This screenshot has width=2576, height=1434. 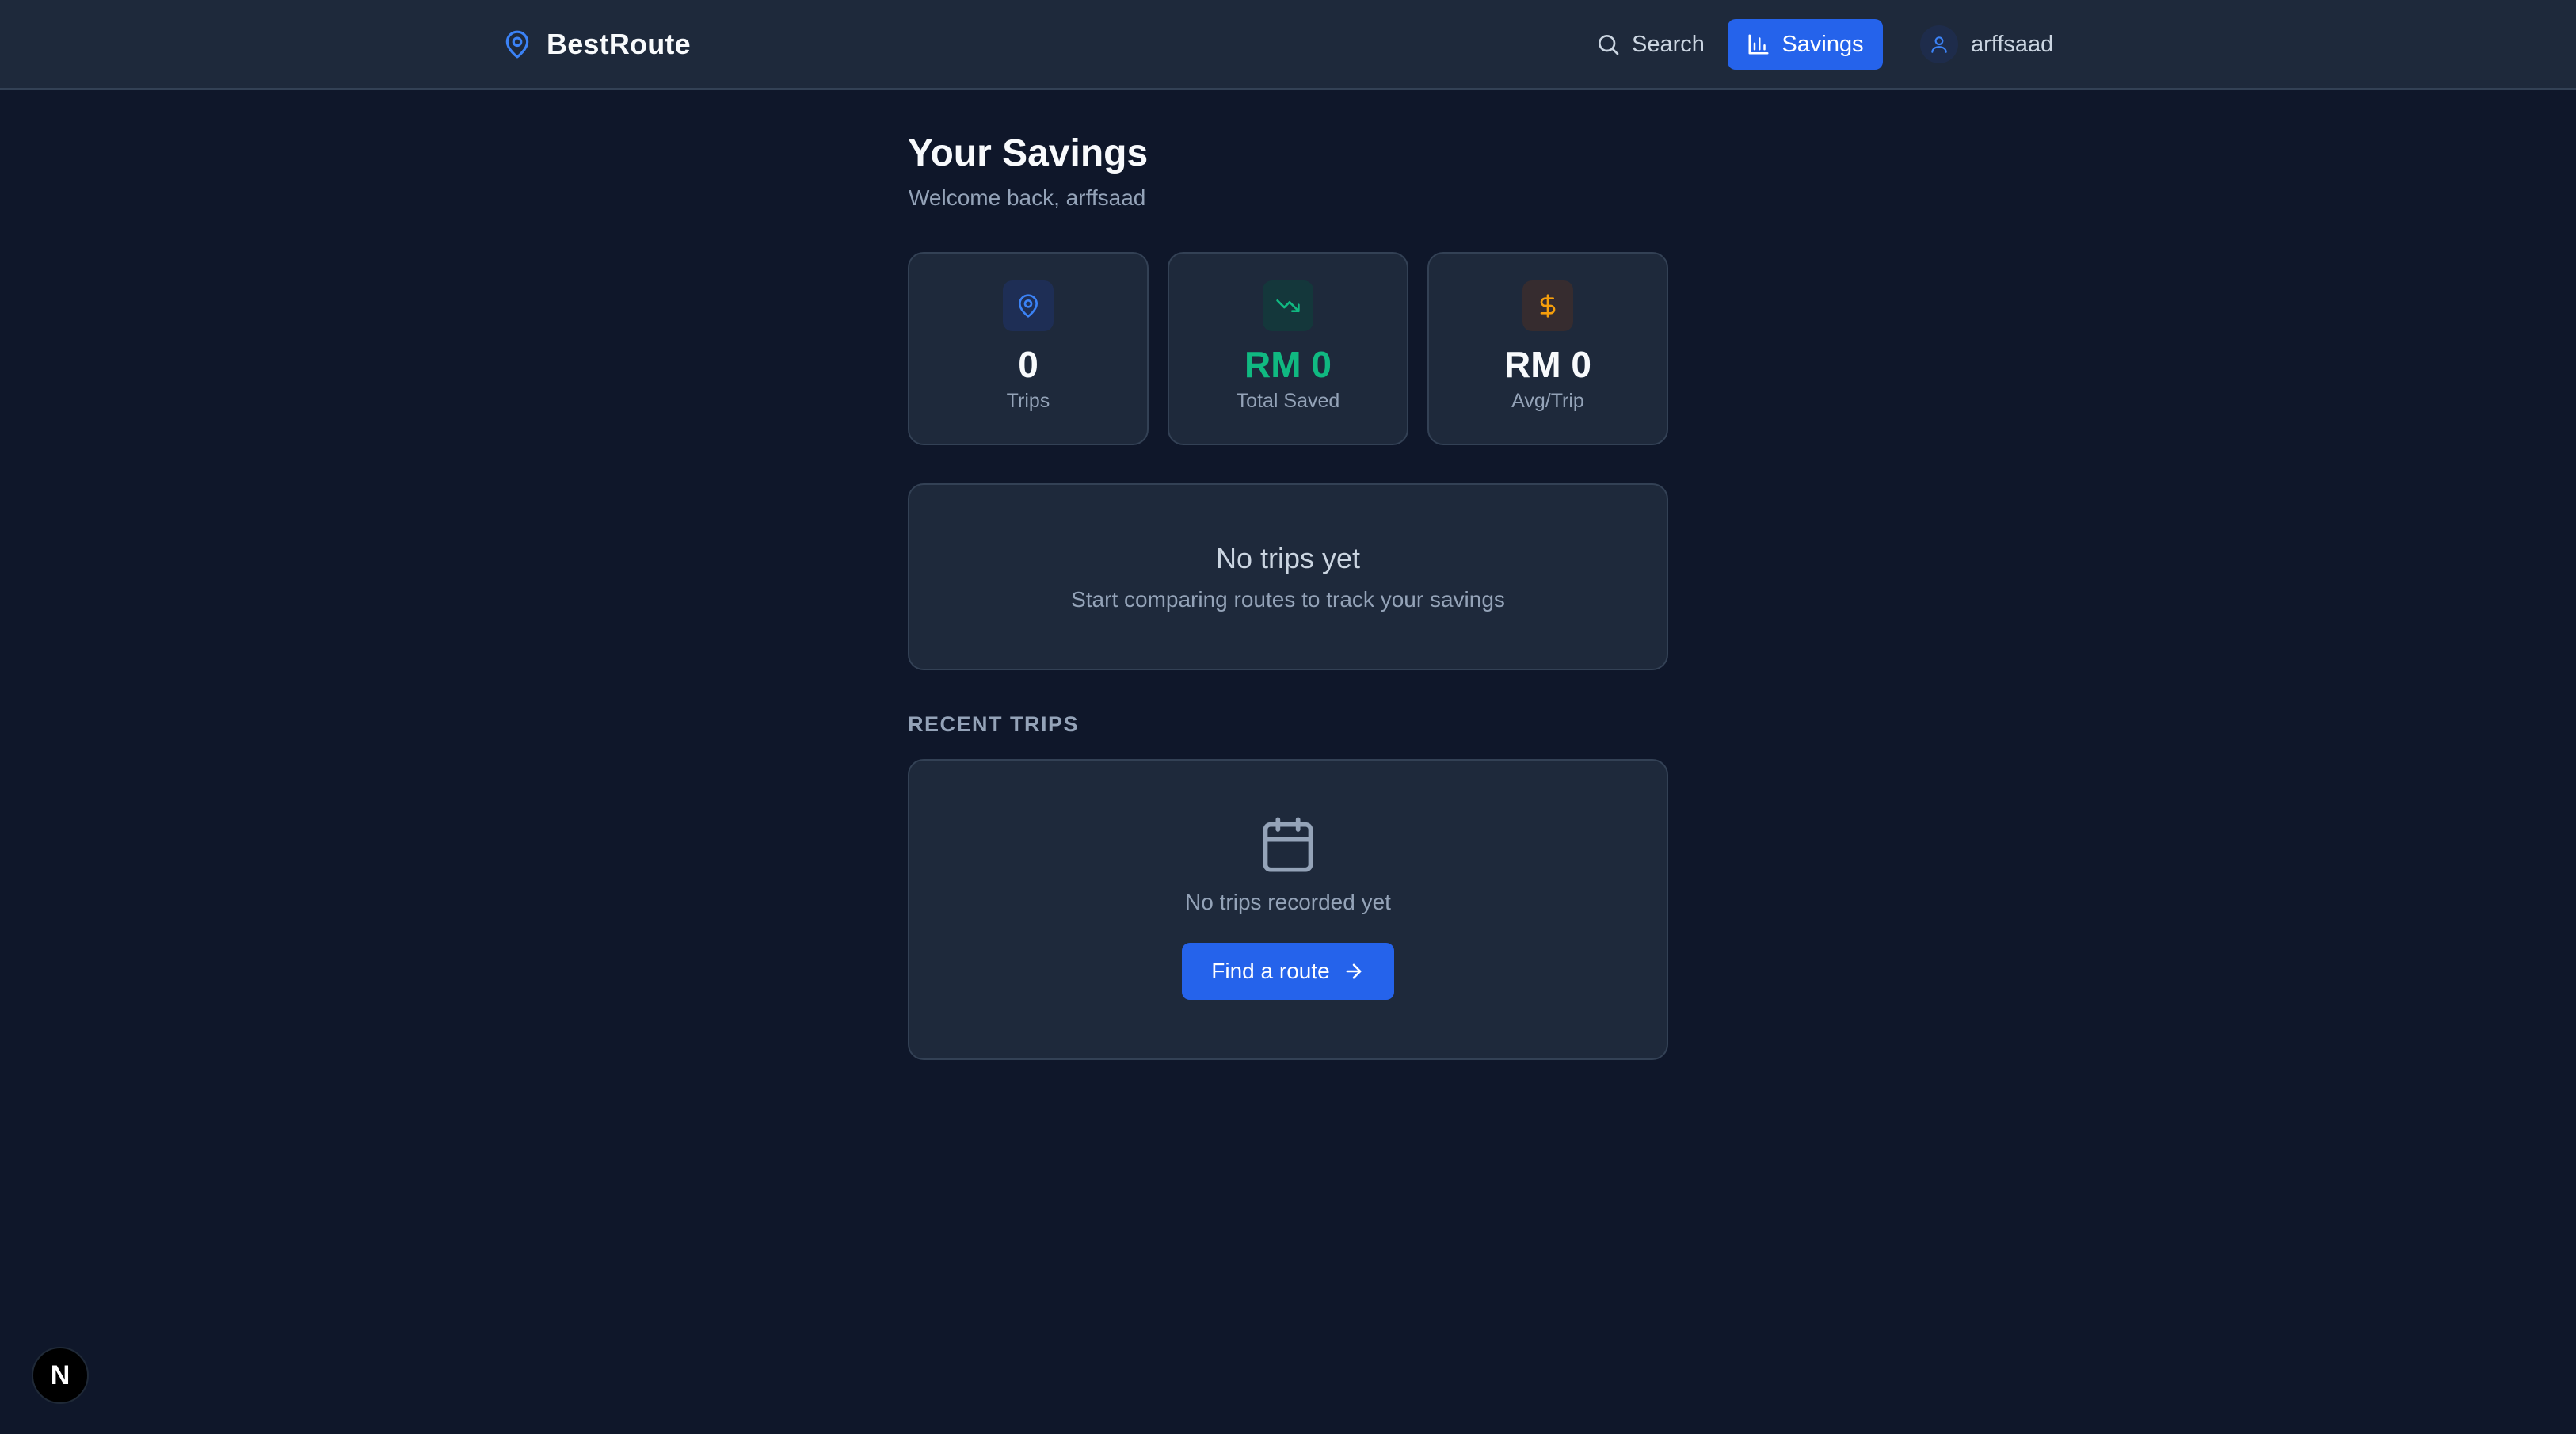 What do you see at coordinates (994, 724) in the screenshot?
I see `recent-trips-heading: RECENT TRIPS` at bounding box center [994, 724].